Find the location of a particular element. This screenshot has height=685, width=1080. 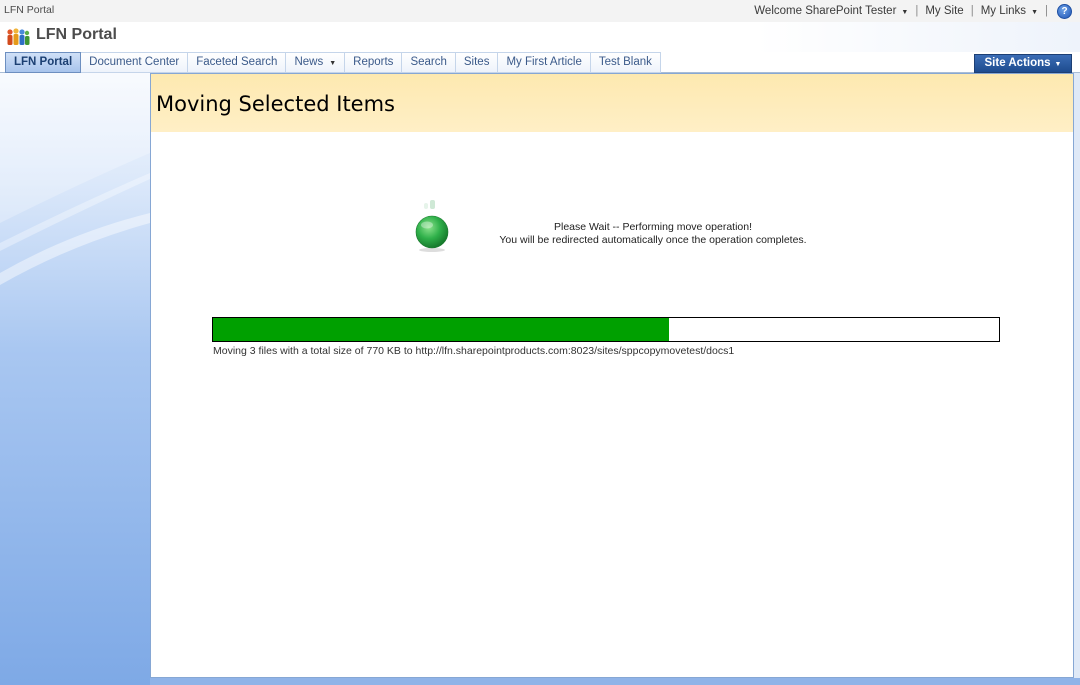

page-header: Moving Selected Items is located at coordinates (612, 103).